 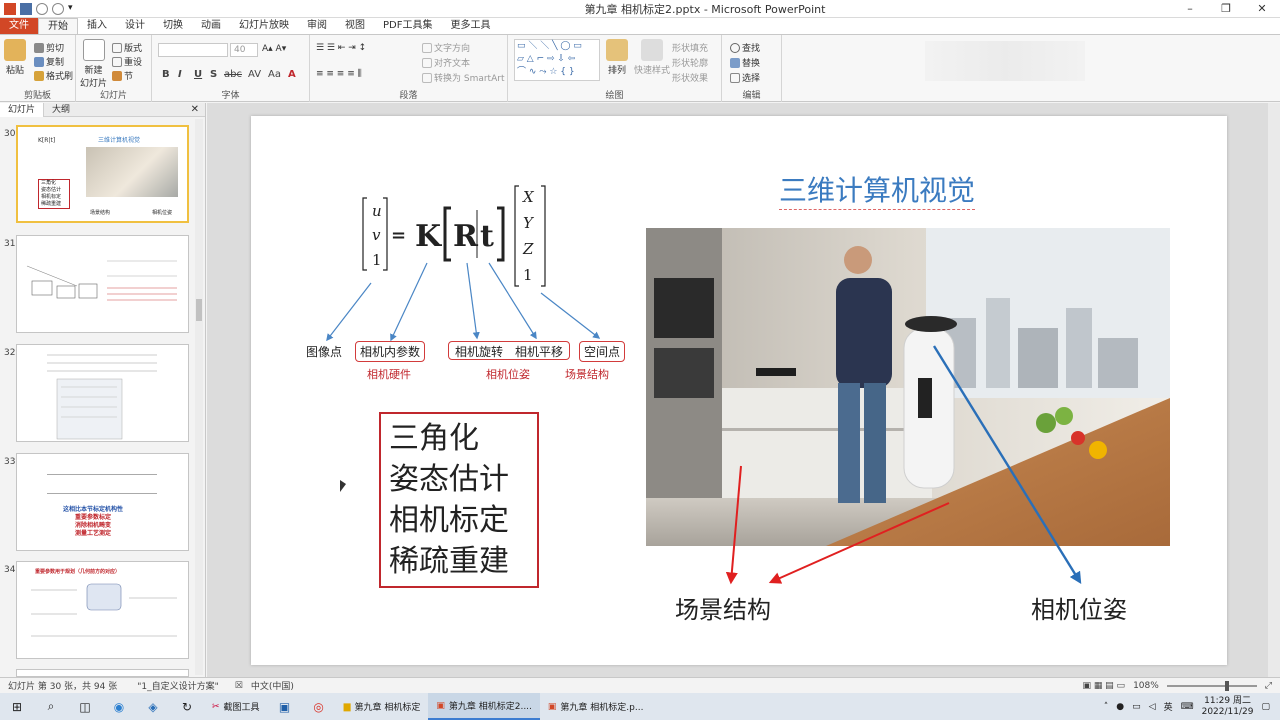 I want to click on start-icon: ⊞, so click(x=17, y=706).